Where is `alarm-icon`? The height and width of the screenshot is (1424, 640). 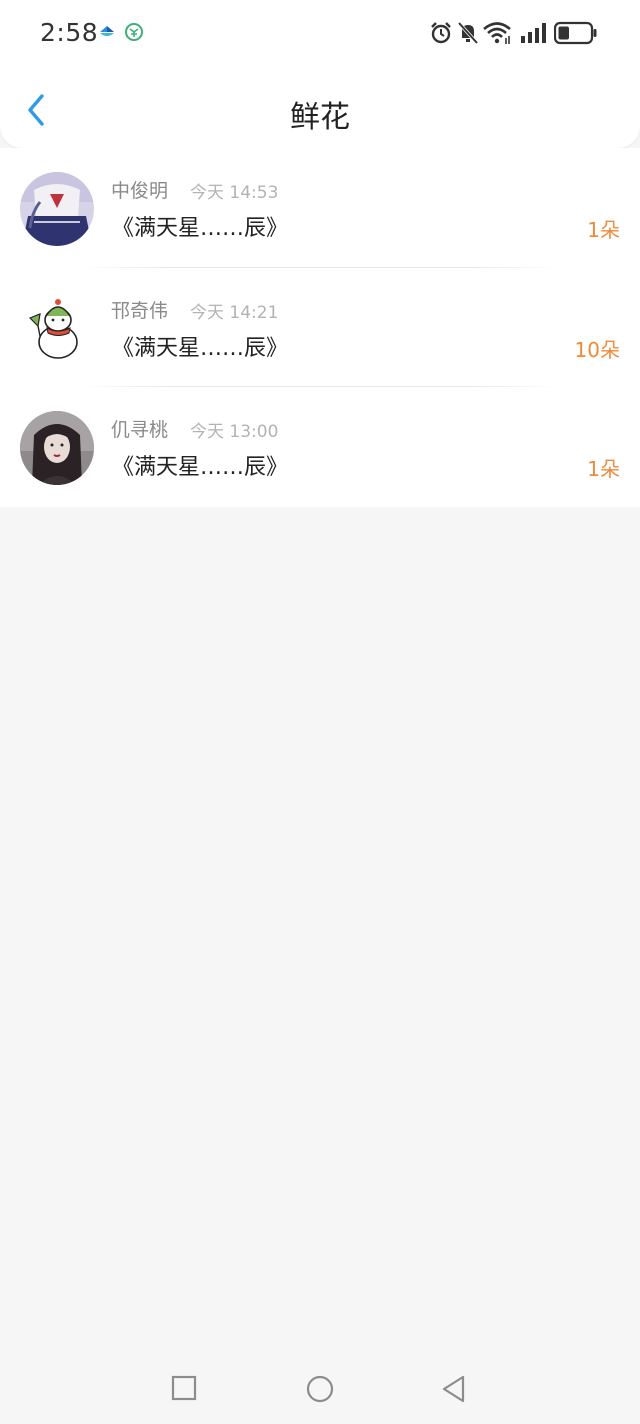 alarm-icon is located at coordinates (441, 35).